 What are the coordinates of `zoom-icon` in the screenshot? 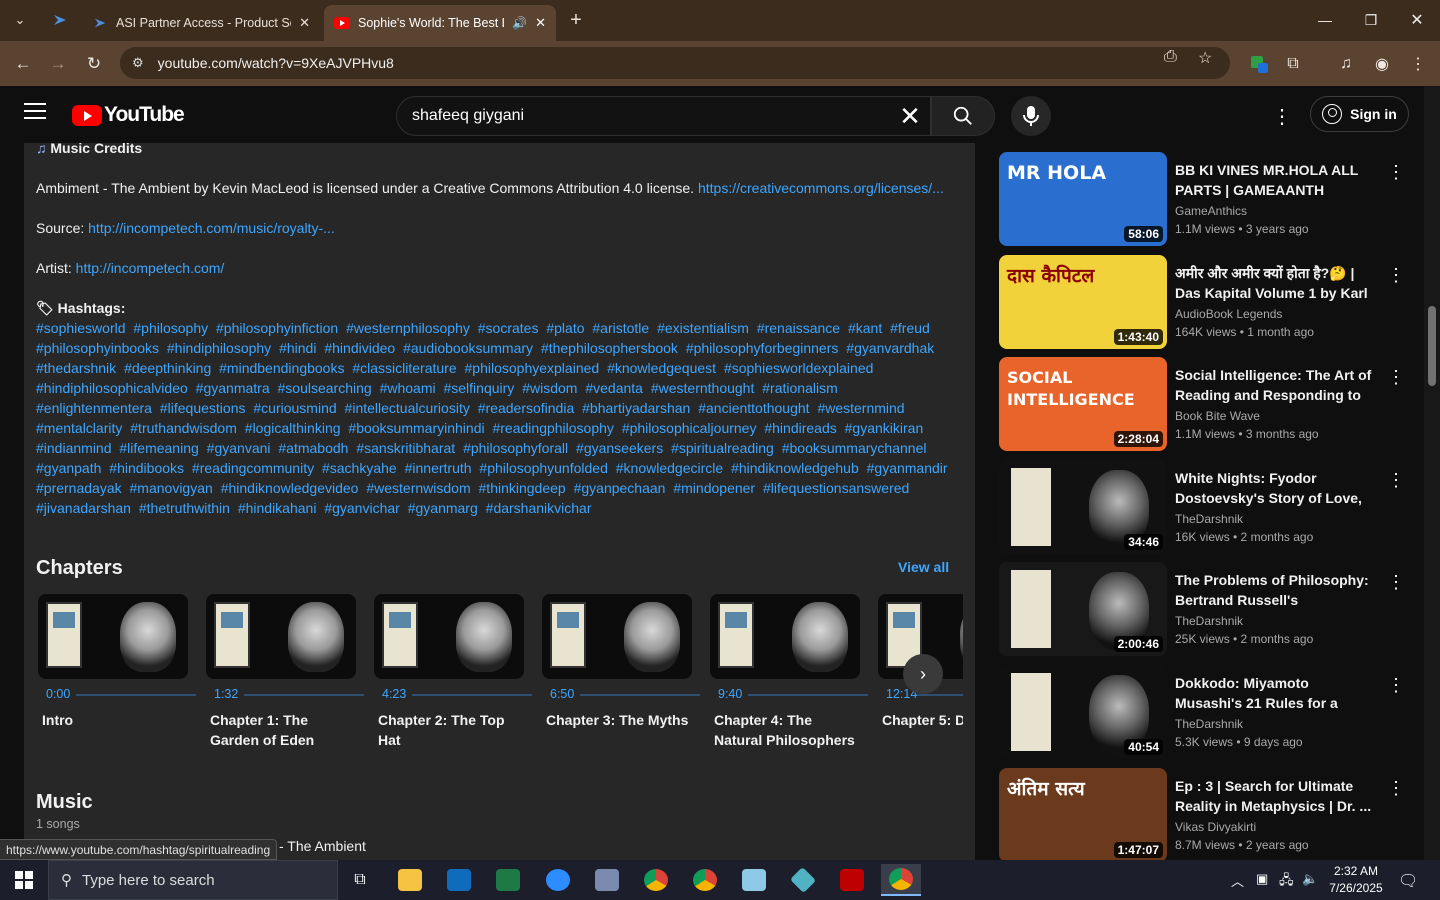 It's located at (558, 880).